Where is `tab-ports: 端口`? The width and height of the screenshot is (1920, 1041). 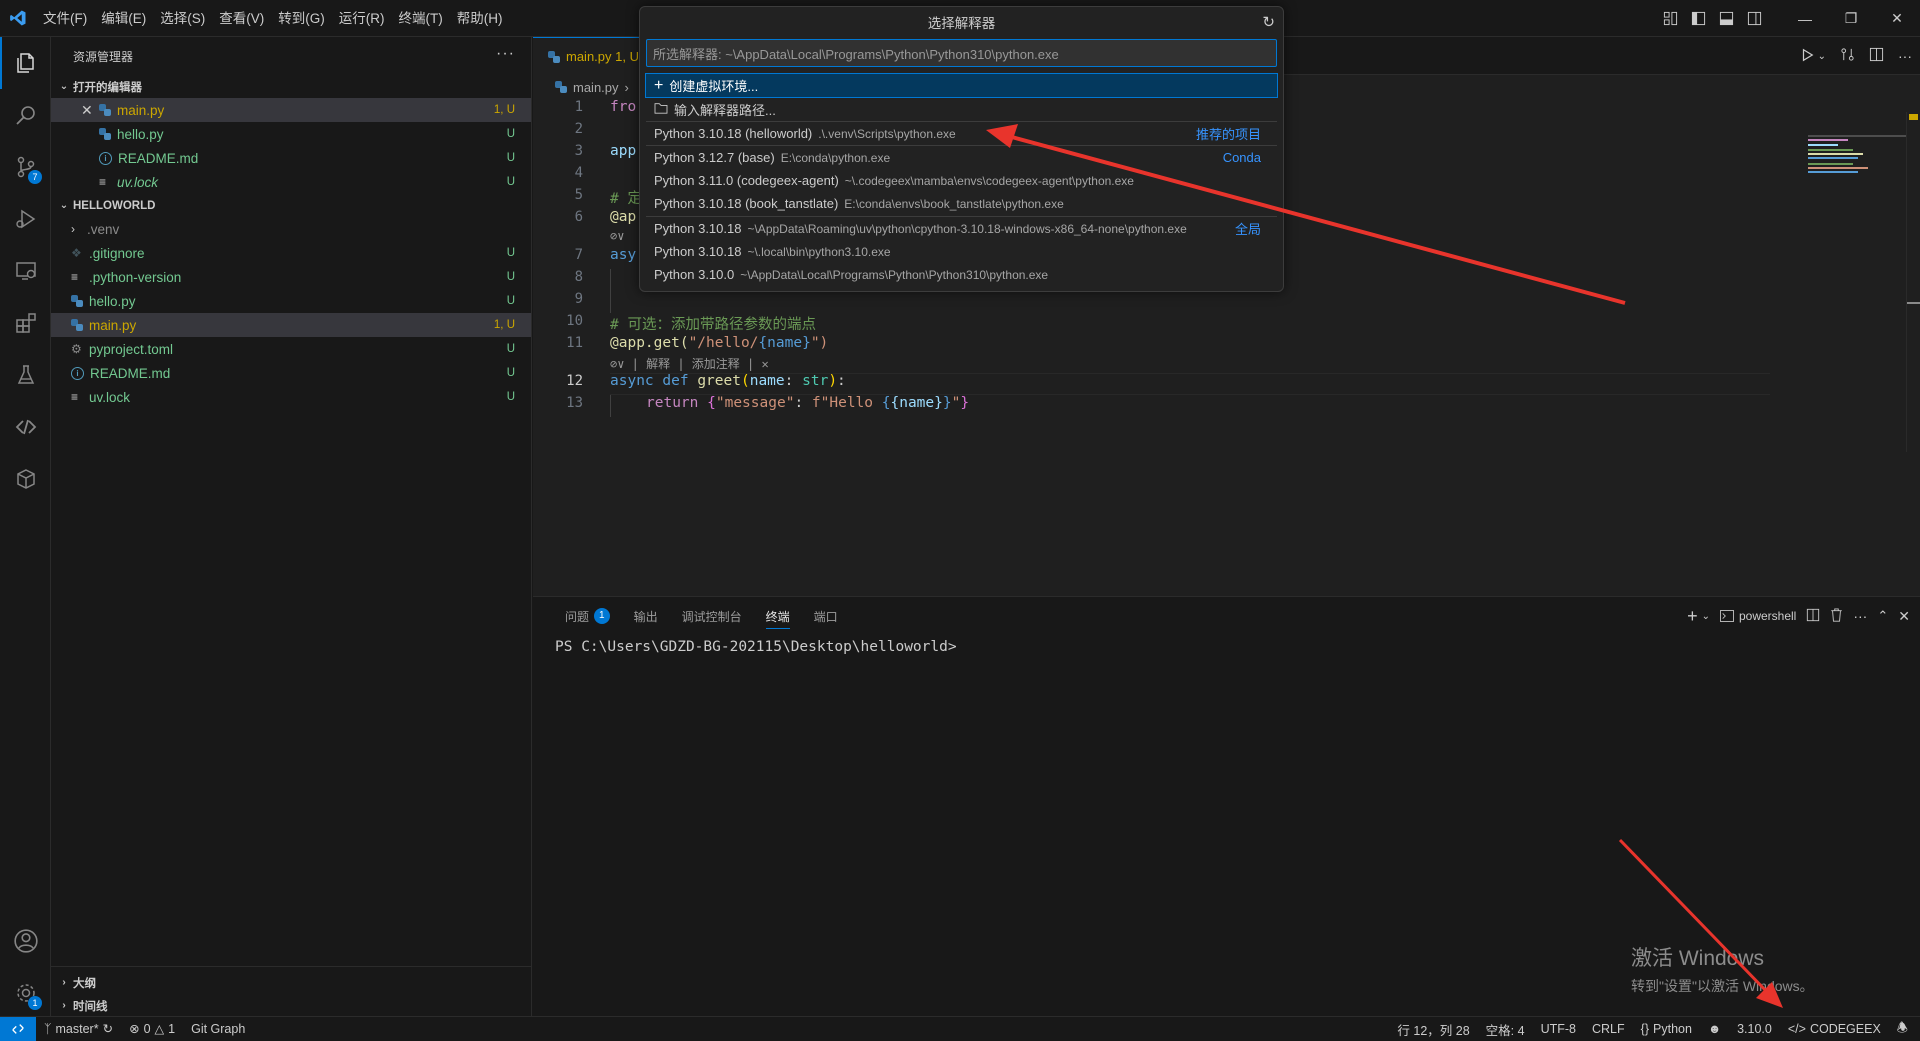
tab-ports: 端口 is located at coordinates (826, 616).